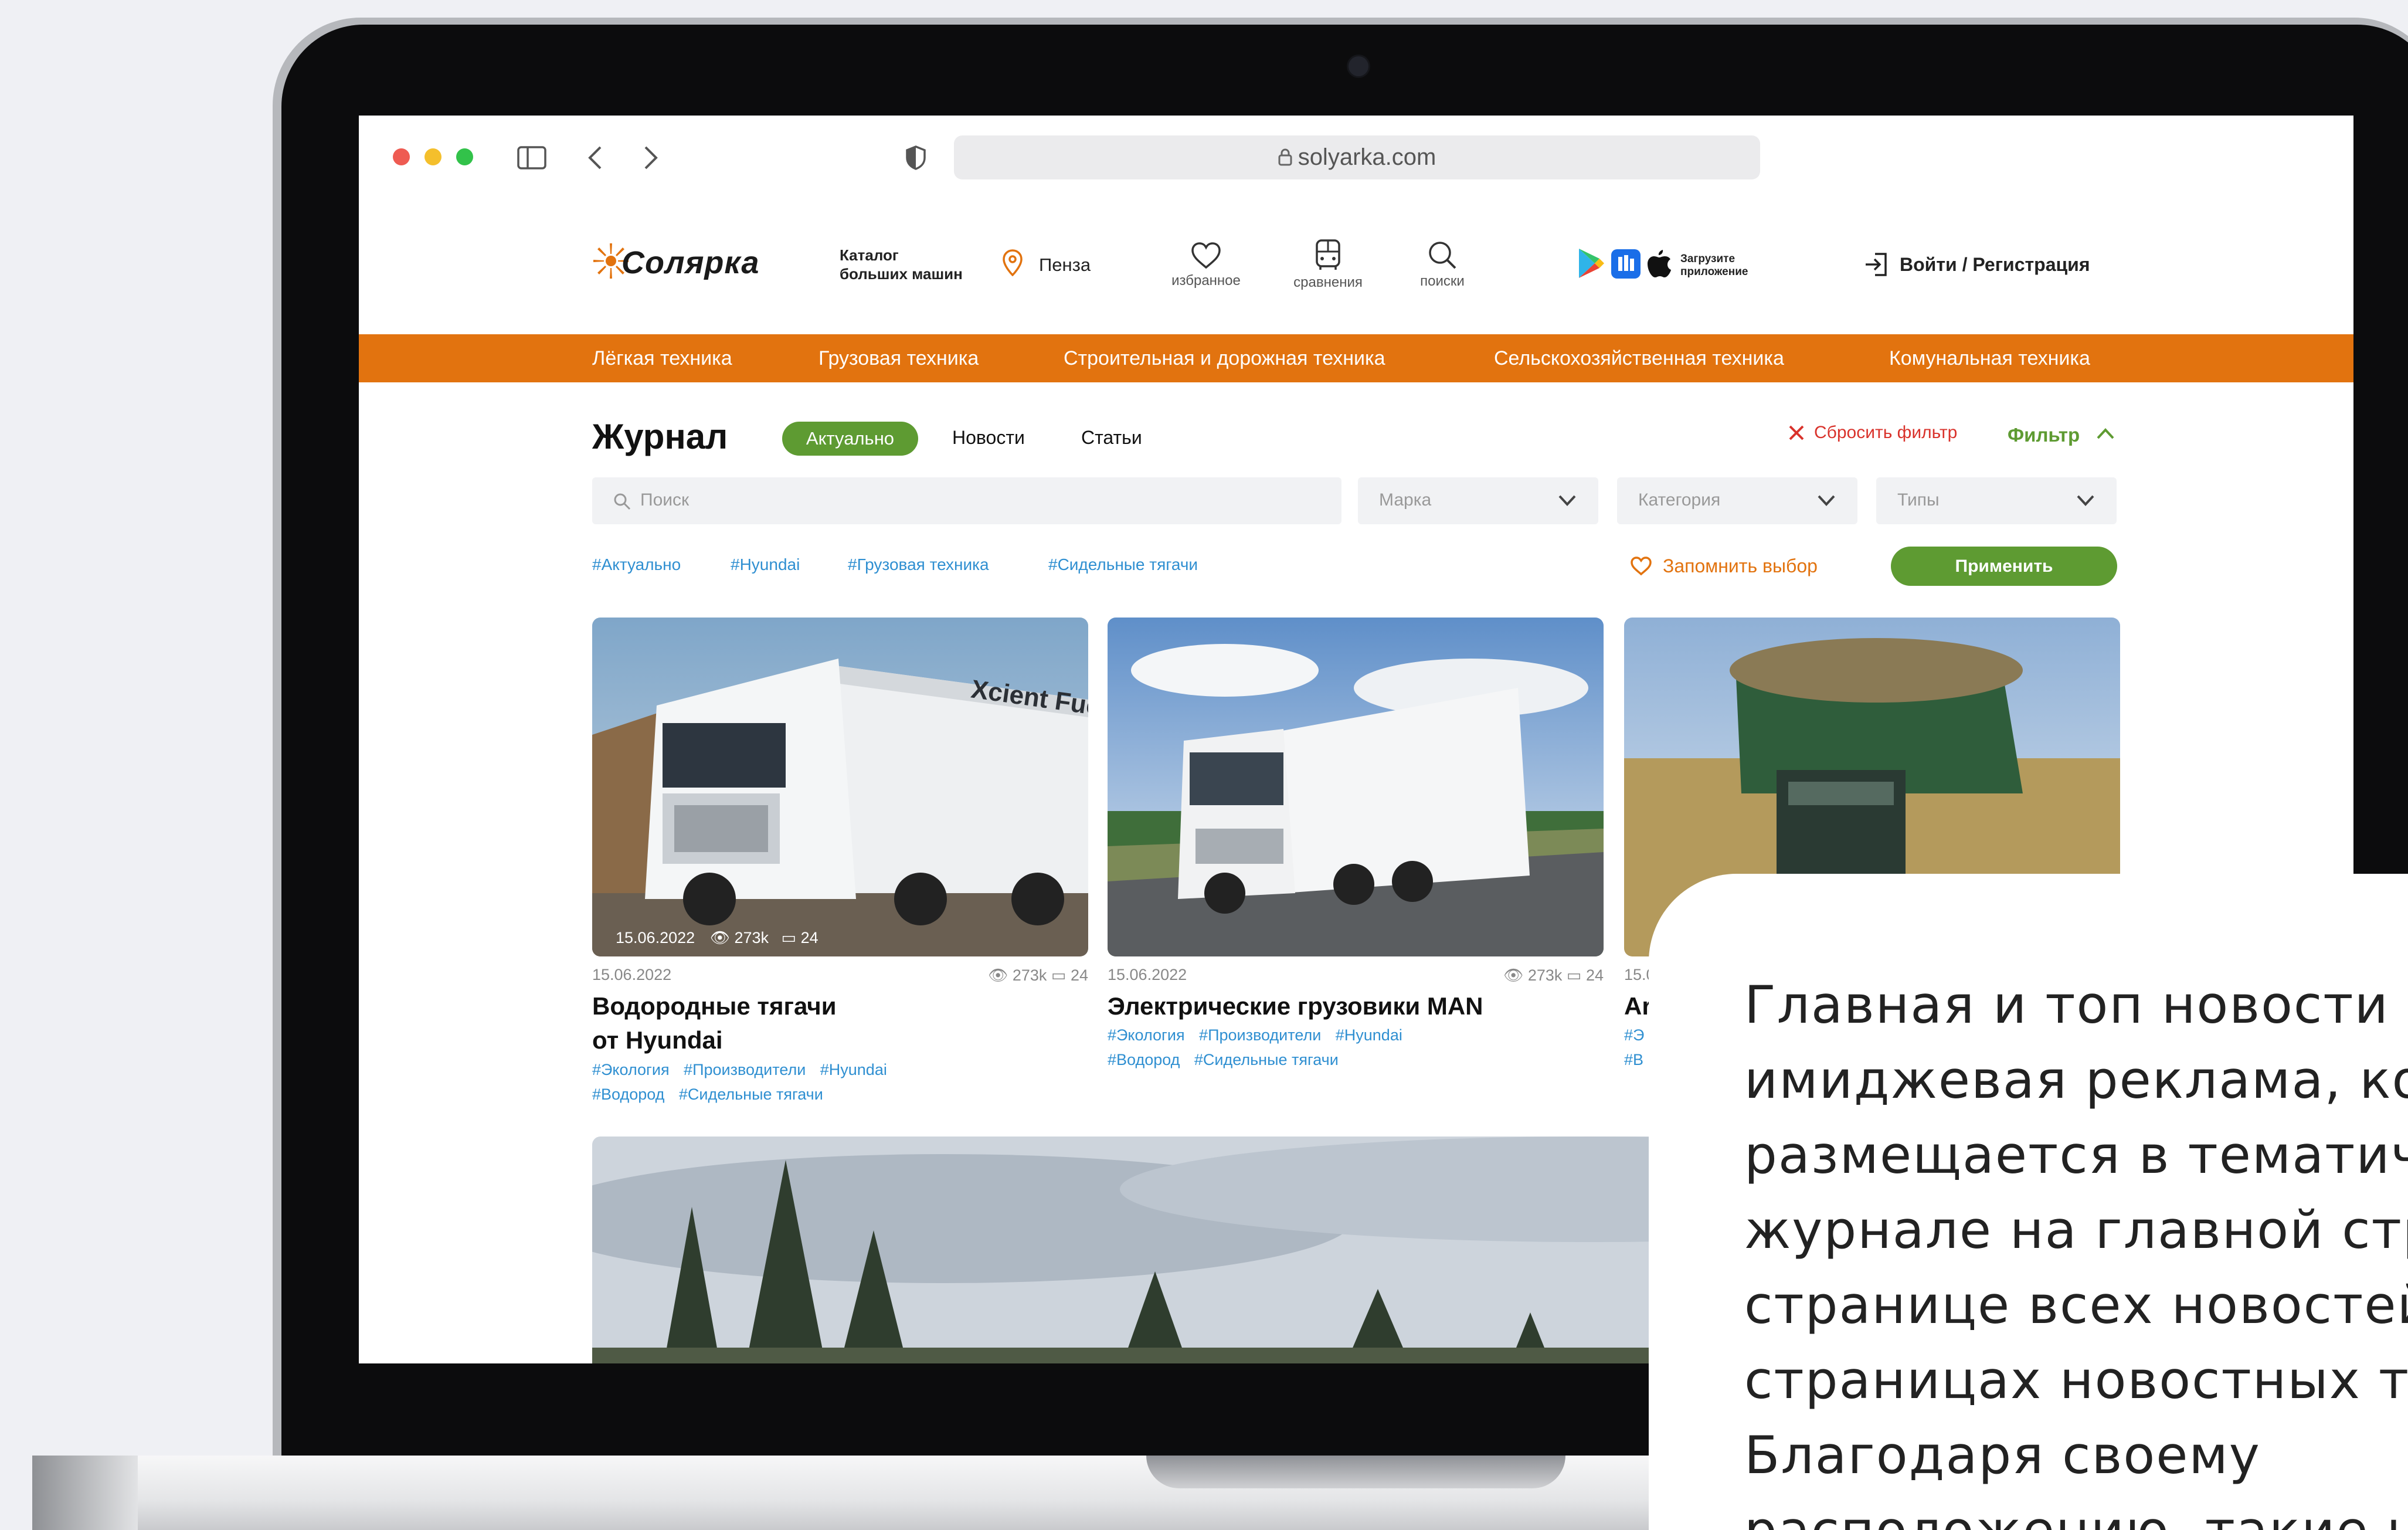 This screenshot has height=1530, width=2408. Describe the element at coordinates (1442, 281) in the screenshot. I see `saved-searches-label: поиски` at that location.